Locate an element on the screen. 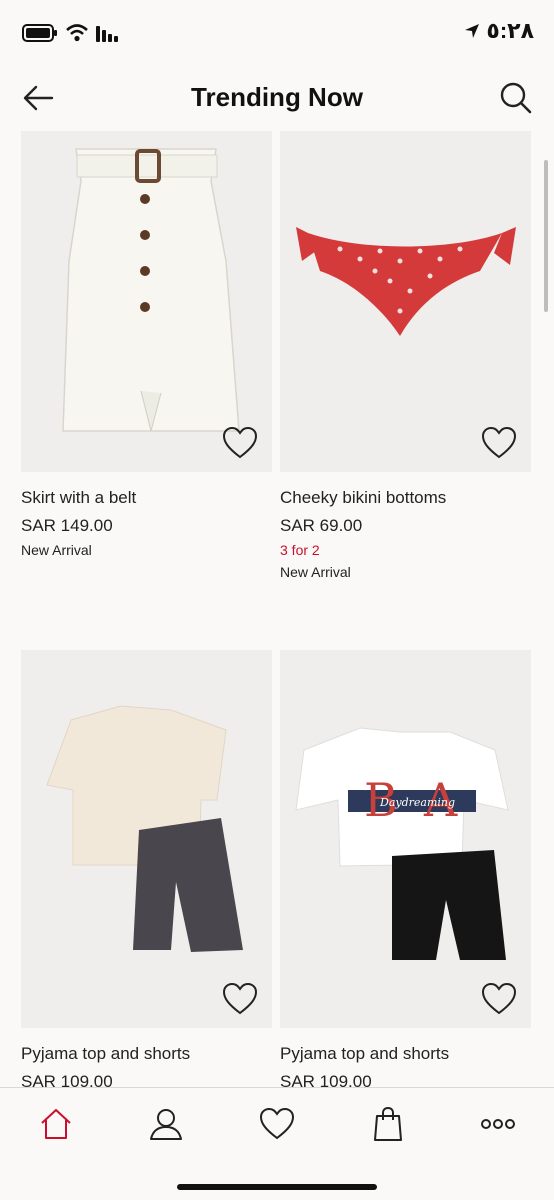 The height and width of the screenshot is (1200, 554). product-price: SAR 149.00 is located at coordinates (67, 525).